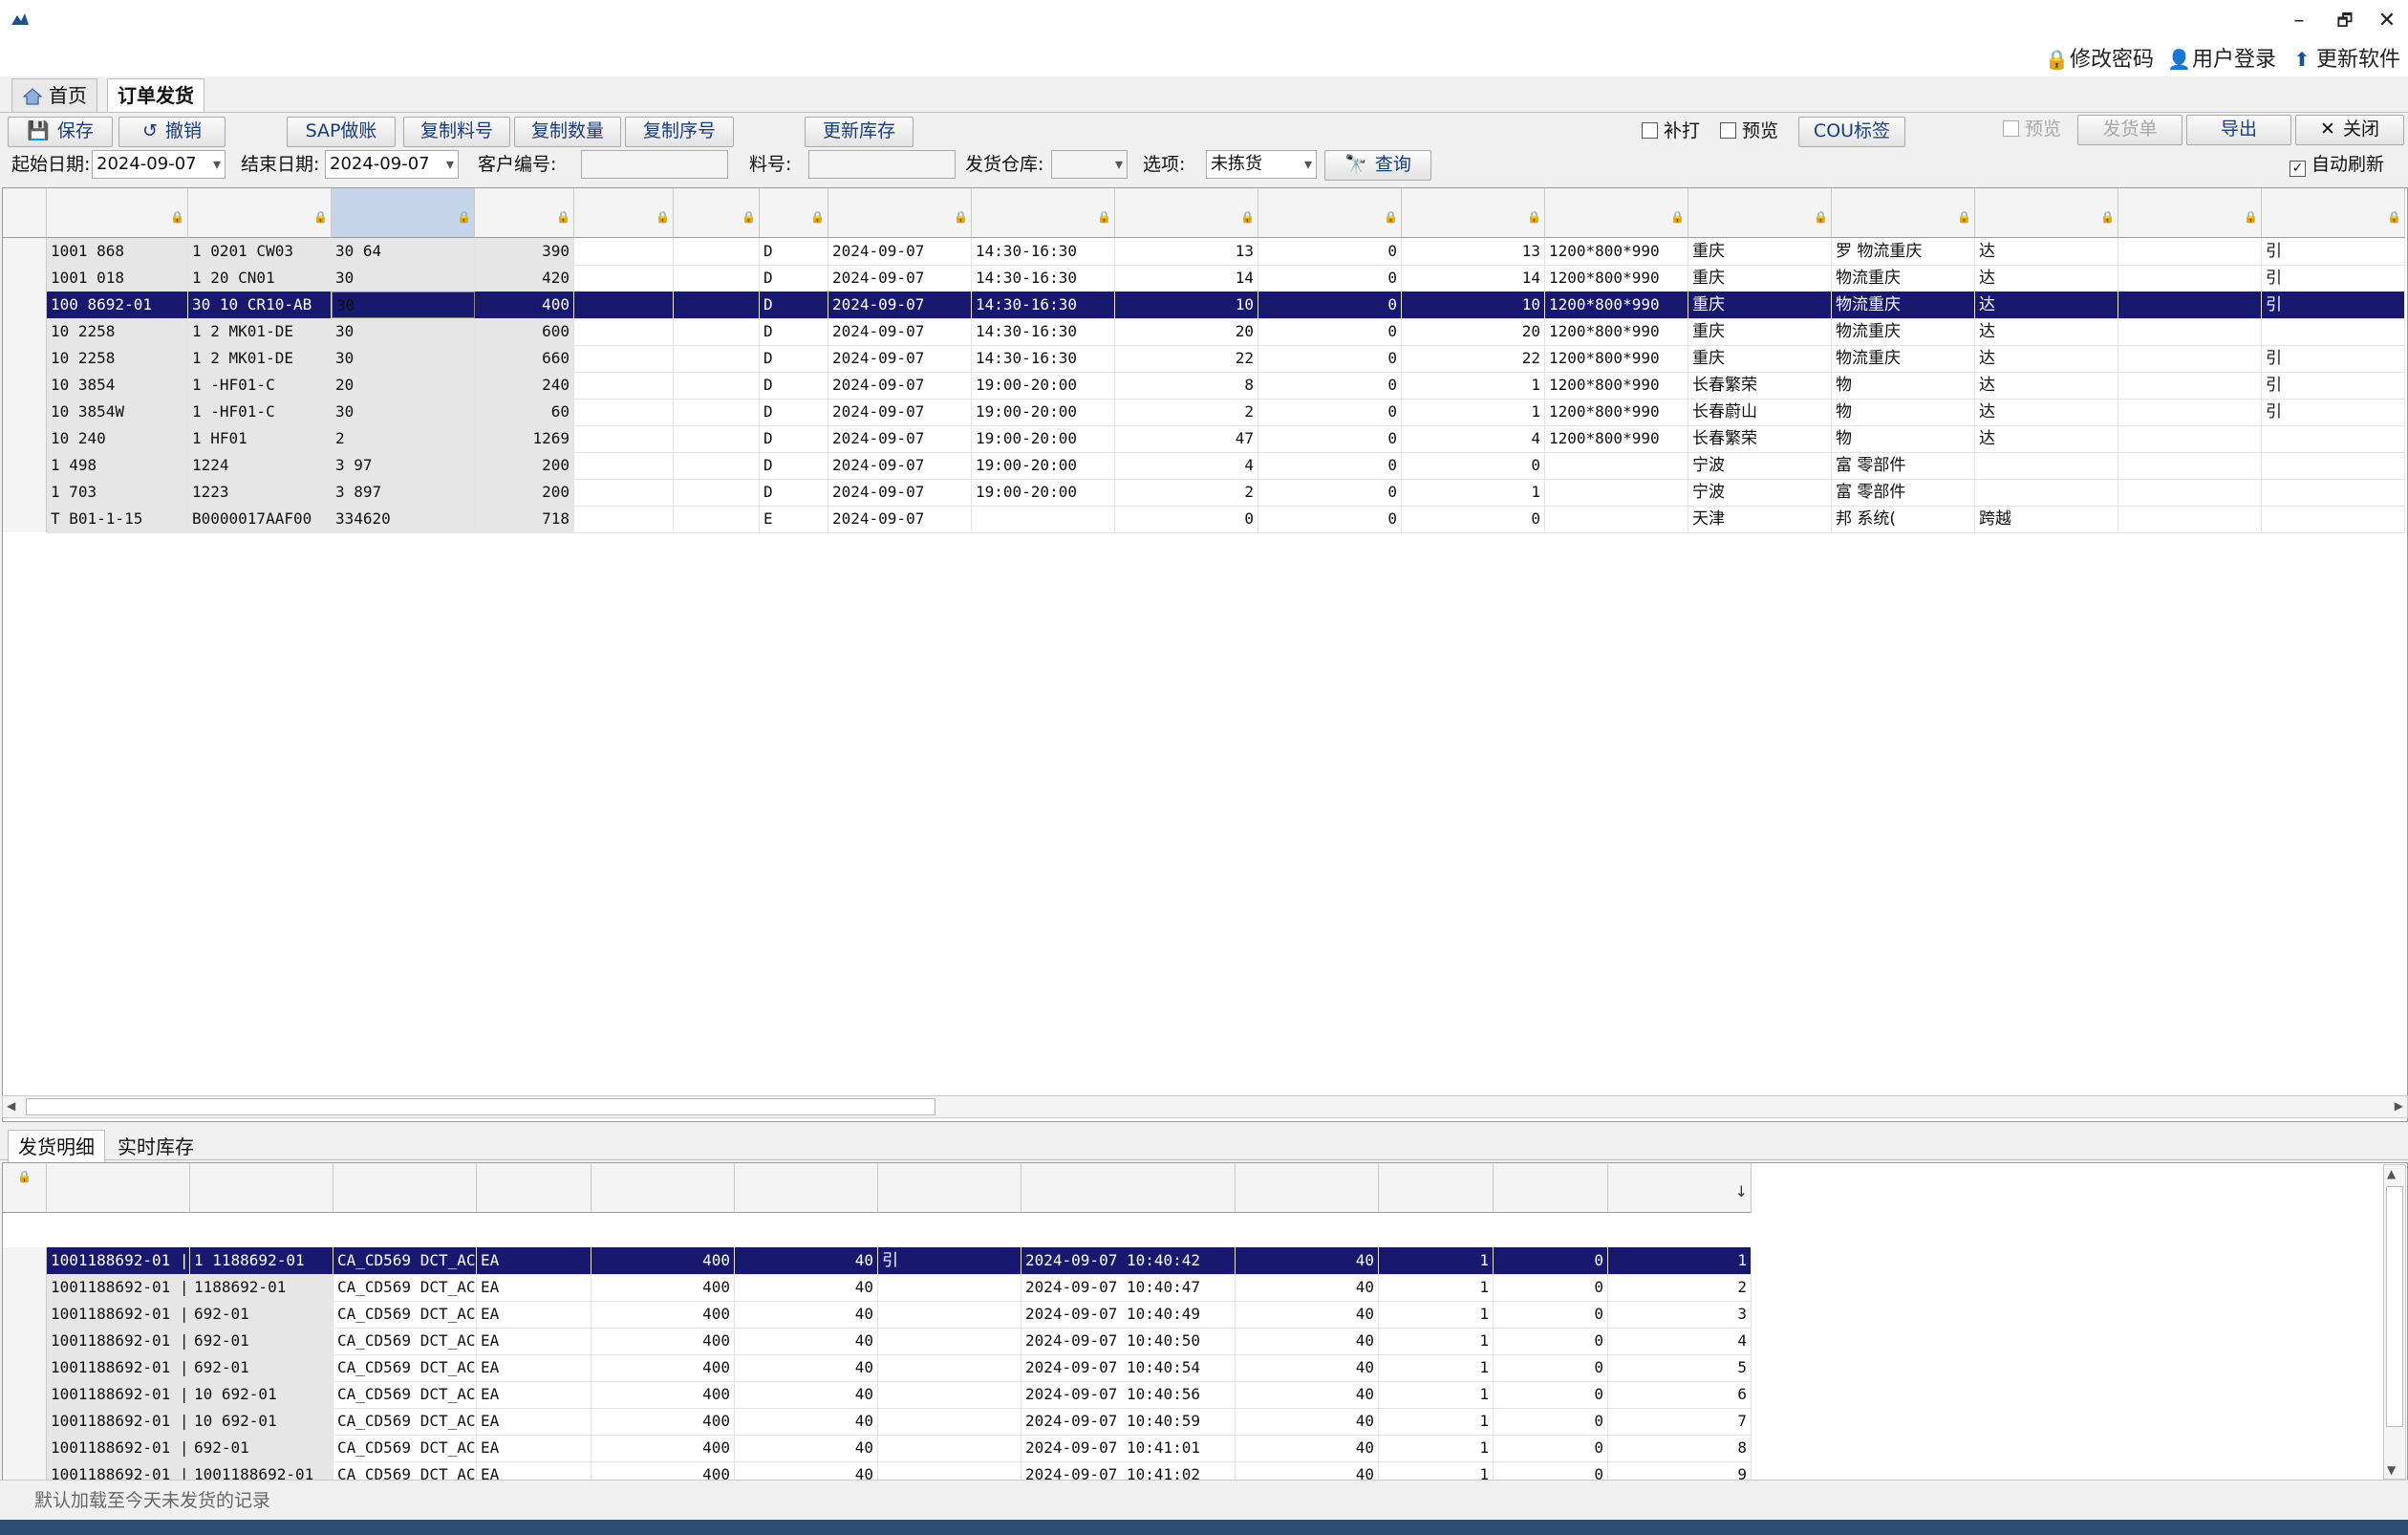  I want to click on table-cell: 引, so click(2333, 279).